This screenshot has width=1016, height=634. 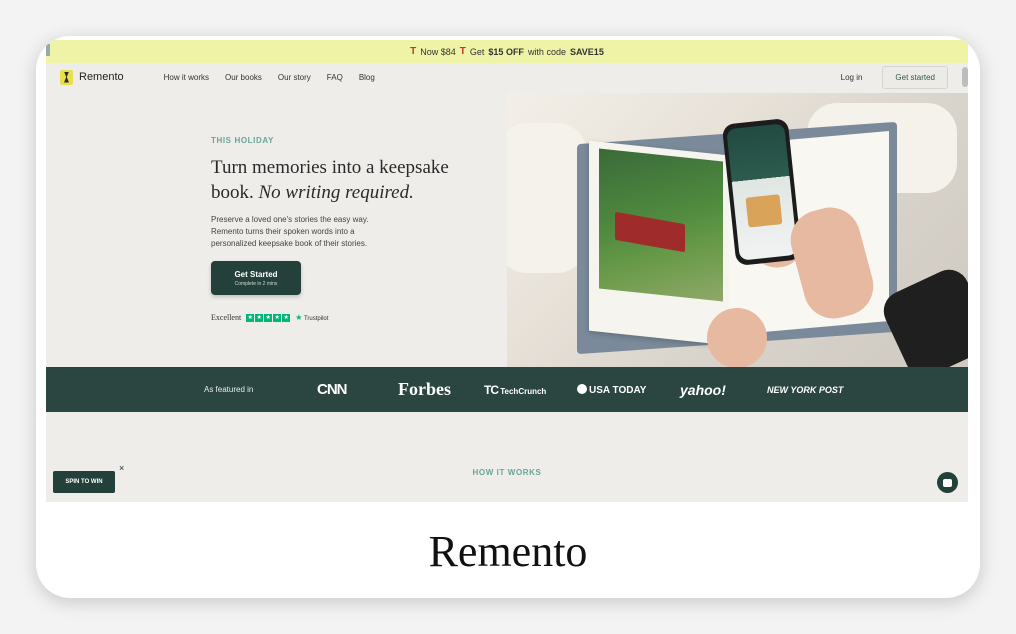 What do you see at coordinates (84, 482) in the screenshot?
I see `spin-to-win-button: SPIN TO WIN` at bounding box center [84, 482].